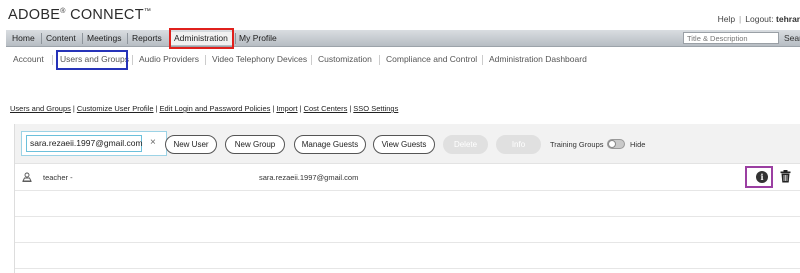  What do you see at coordinates (115, 108) in the screenshot?
I see `tab-customize-user-profile: Customize User Profile` at bounding box center [115, 108].